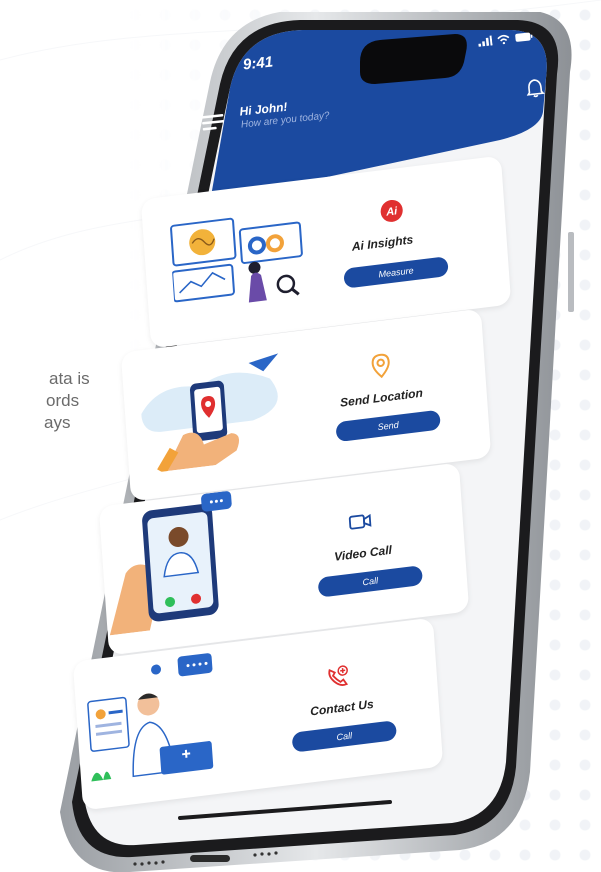 This screenshot has height=872, width=601. Describe the element at coordinates (150, 717) in the screenshot. I see `contact-us-illustration` at that location.